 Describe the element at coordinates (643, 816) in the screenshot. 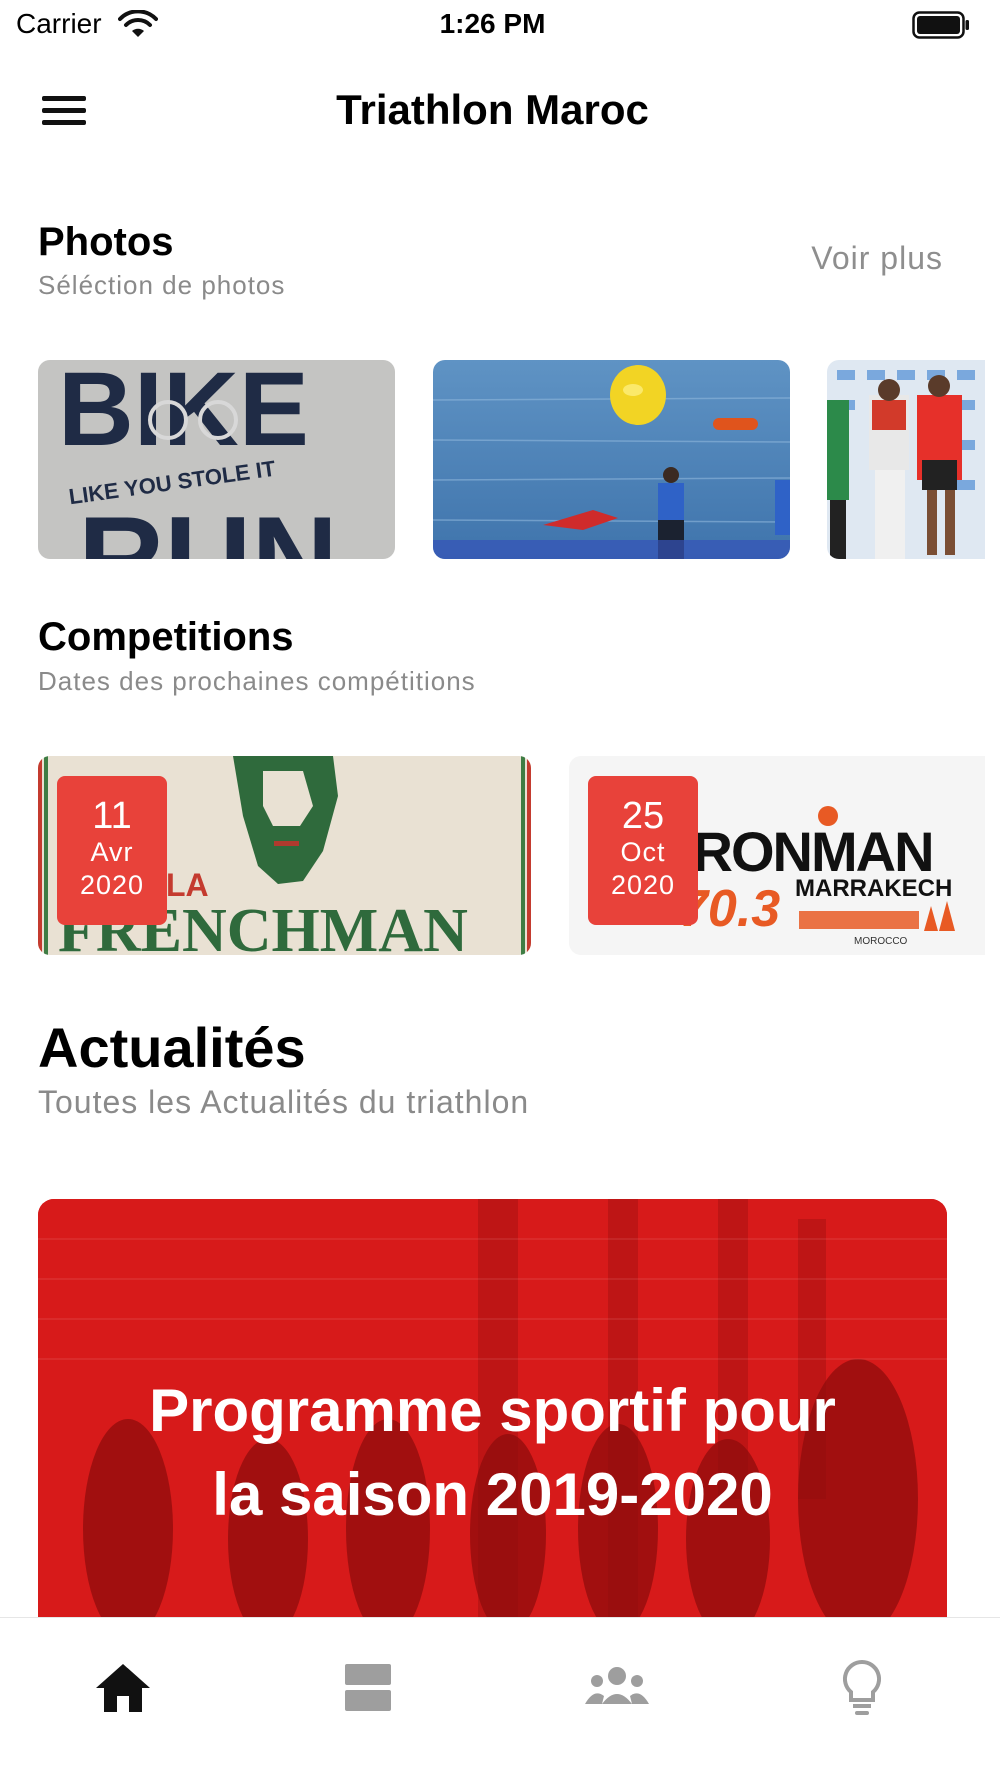

I see `date-day: 25` at that location.